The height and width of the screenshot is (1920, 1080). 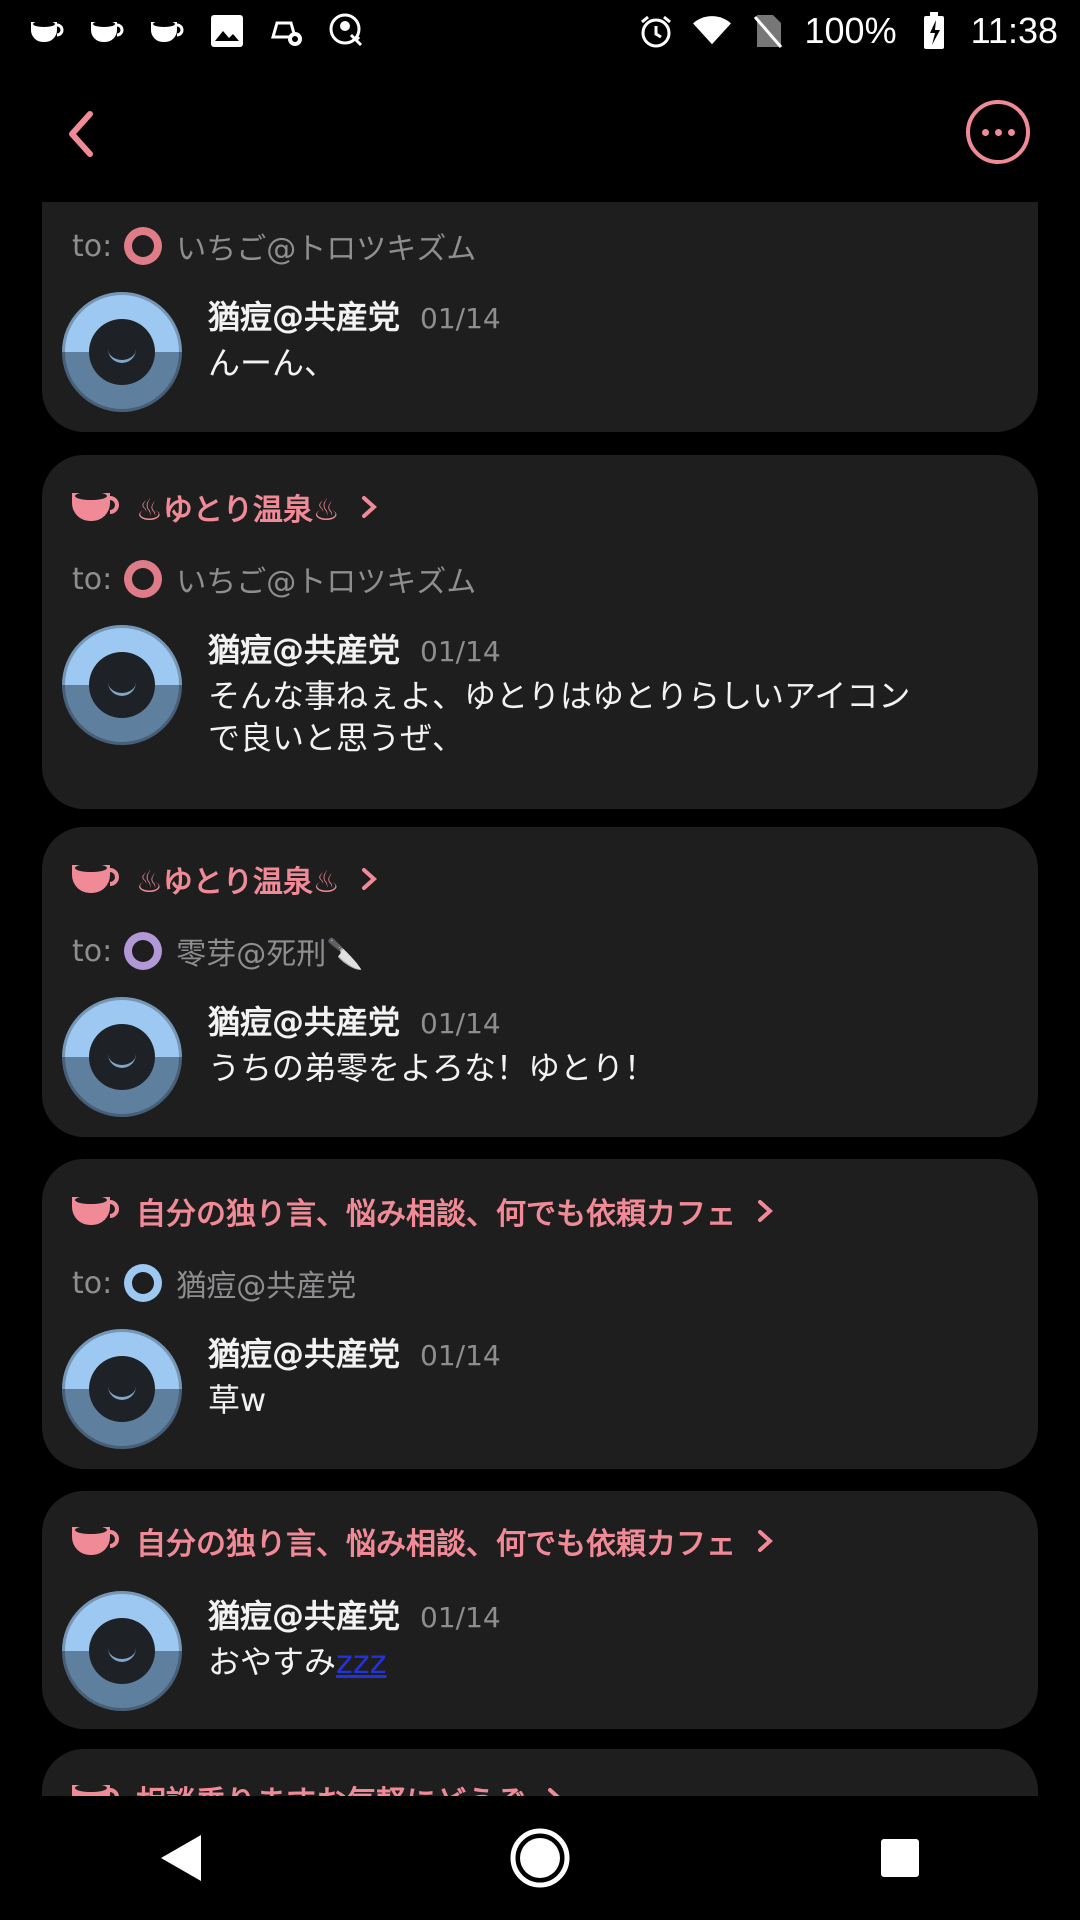 I want to click on cafe-name: 相談乗りますお気軽にどうぞ, so click(x=331, y=1786).